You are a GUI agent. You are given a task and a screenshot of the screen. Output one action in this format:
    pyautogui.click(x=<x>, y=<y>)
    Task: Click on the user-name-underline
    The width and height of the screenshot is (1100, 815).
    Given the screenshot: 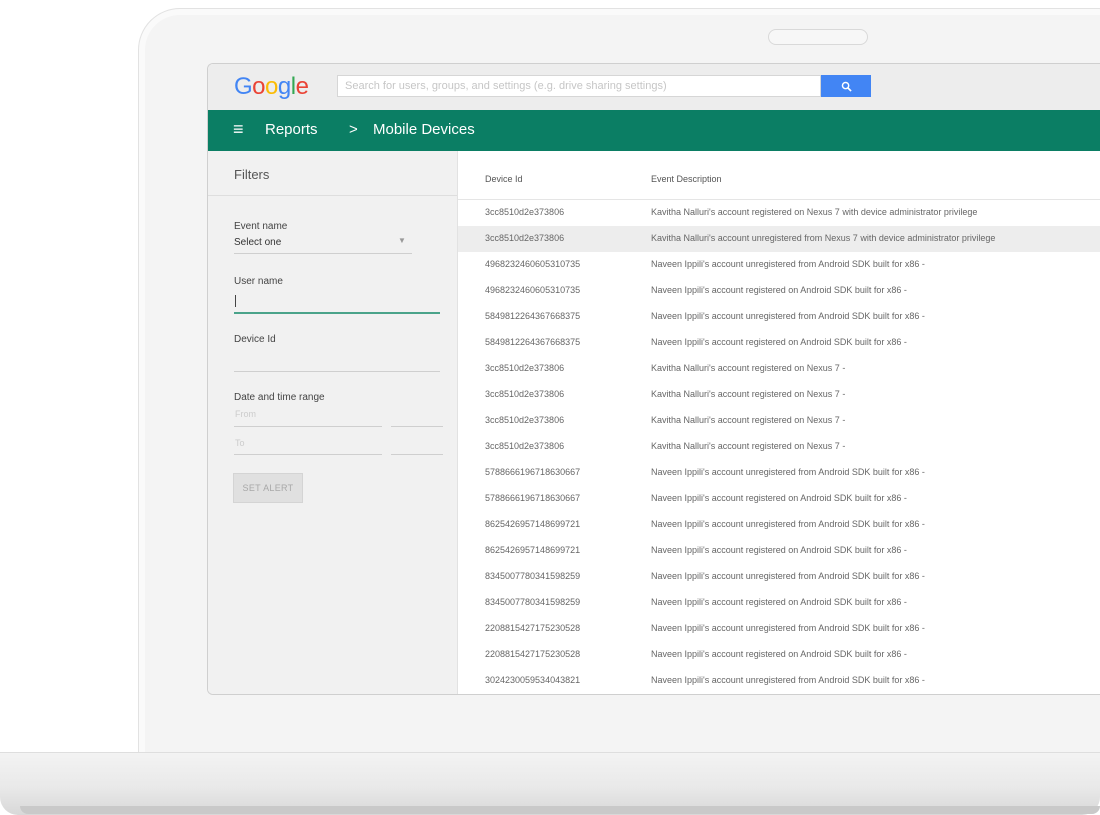 What is the action you would take?
    pyautogui.click(x=337, y=313)
    